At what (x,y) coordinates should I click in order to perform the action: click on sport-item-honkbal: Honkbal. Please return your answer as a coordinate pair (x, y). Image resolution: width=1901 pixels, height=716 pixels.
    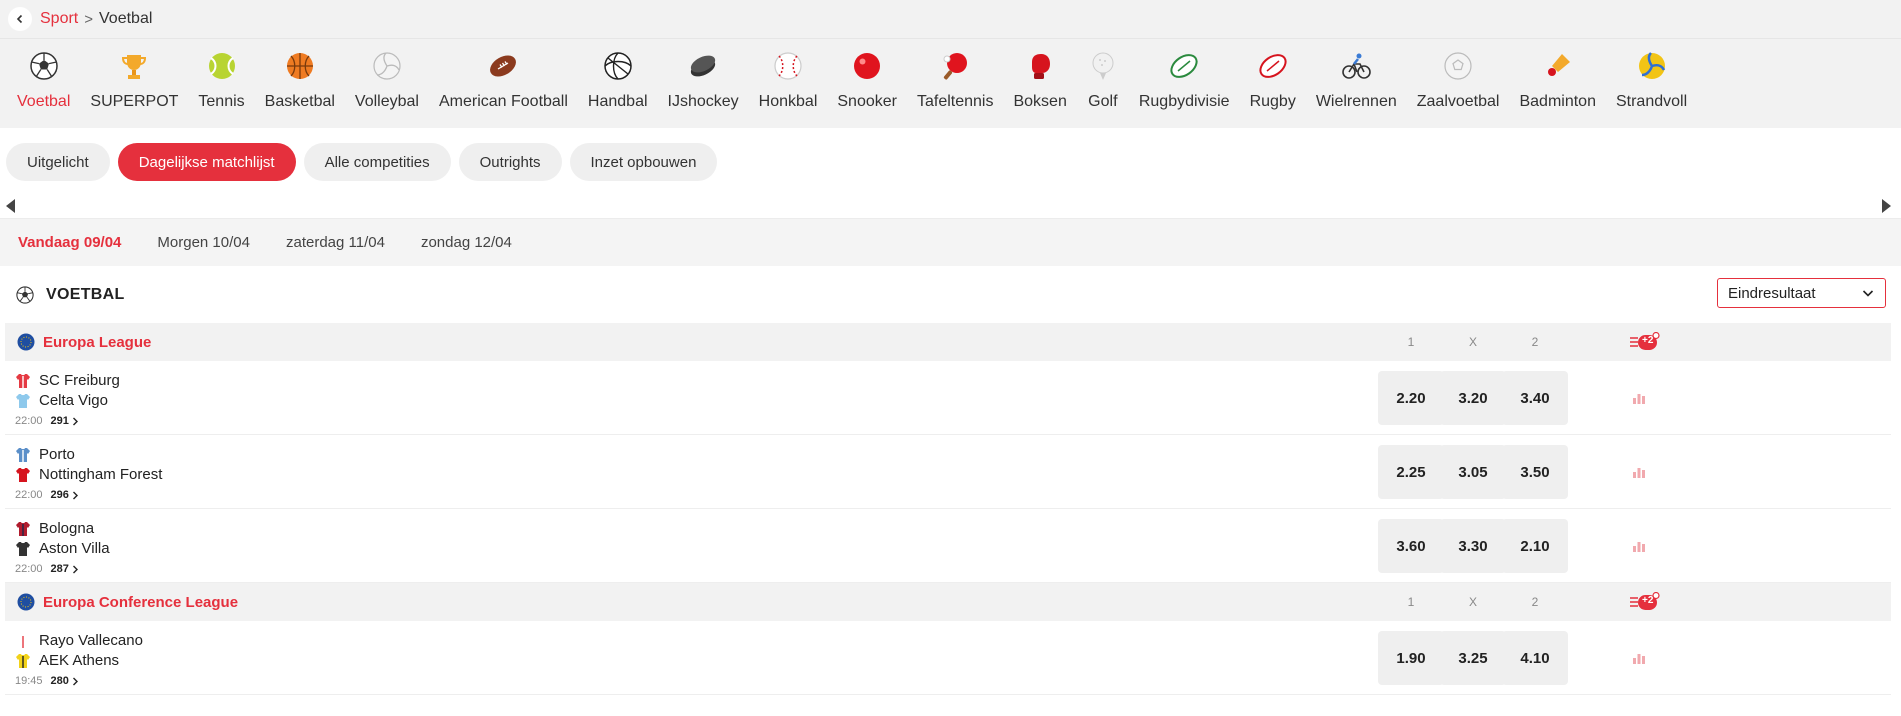
    Looking at the image, I should click on (788, 75).